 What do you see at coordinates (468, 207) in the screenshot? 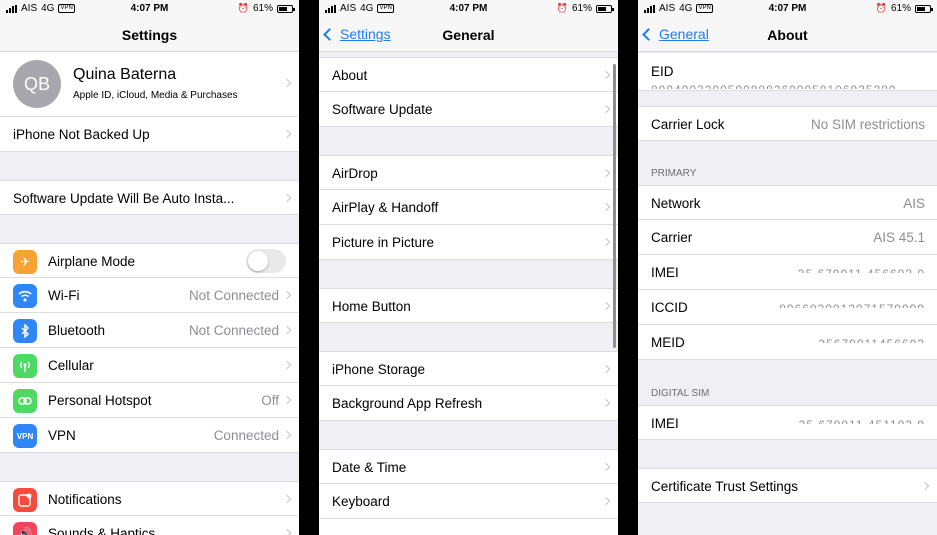
I see `list-item-airplay-handoff: AirPlay & Handoff` at bounding box center [468, 207].